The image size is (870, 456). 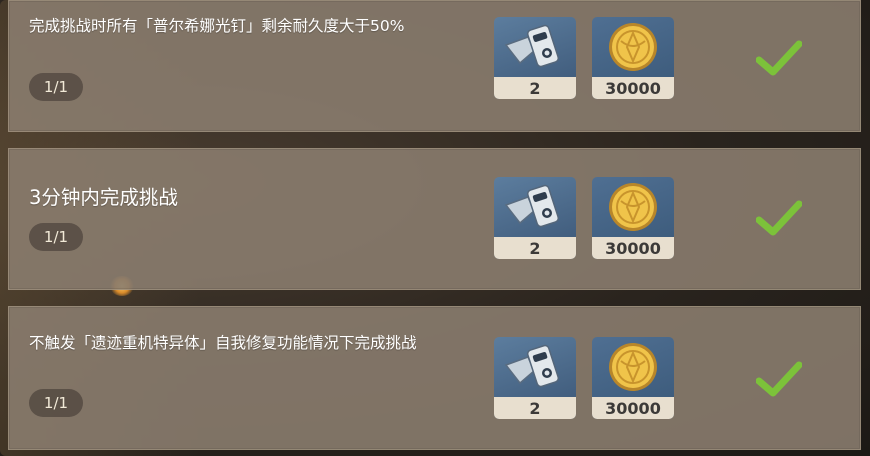 What do you see at coordinates (217, 26) in the screenshot?
I see `task-description: 完成挑战时所有「普尔希娜光钉」剩余耐久度大于50%` at bounding box center [217, 26].